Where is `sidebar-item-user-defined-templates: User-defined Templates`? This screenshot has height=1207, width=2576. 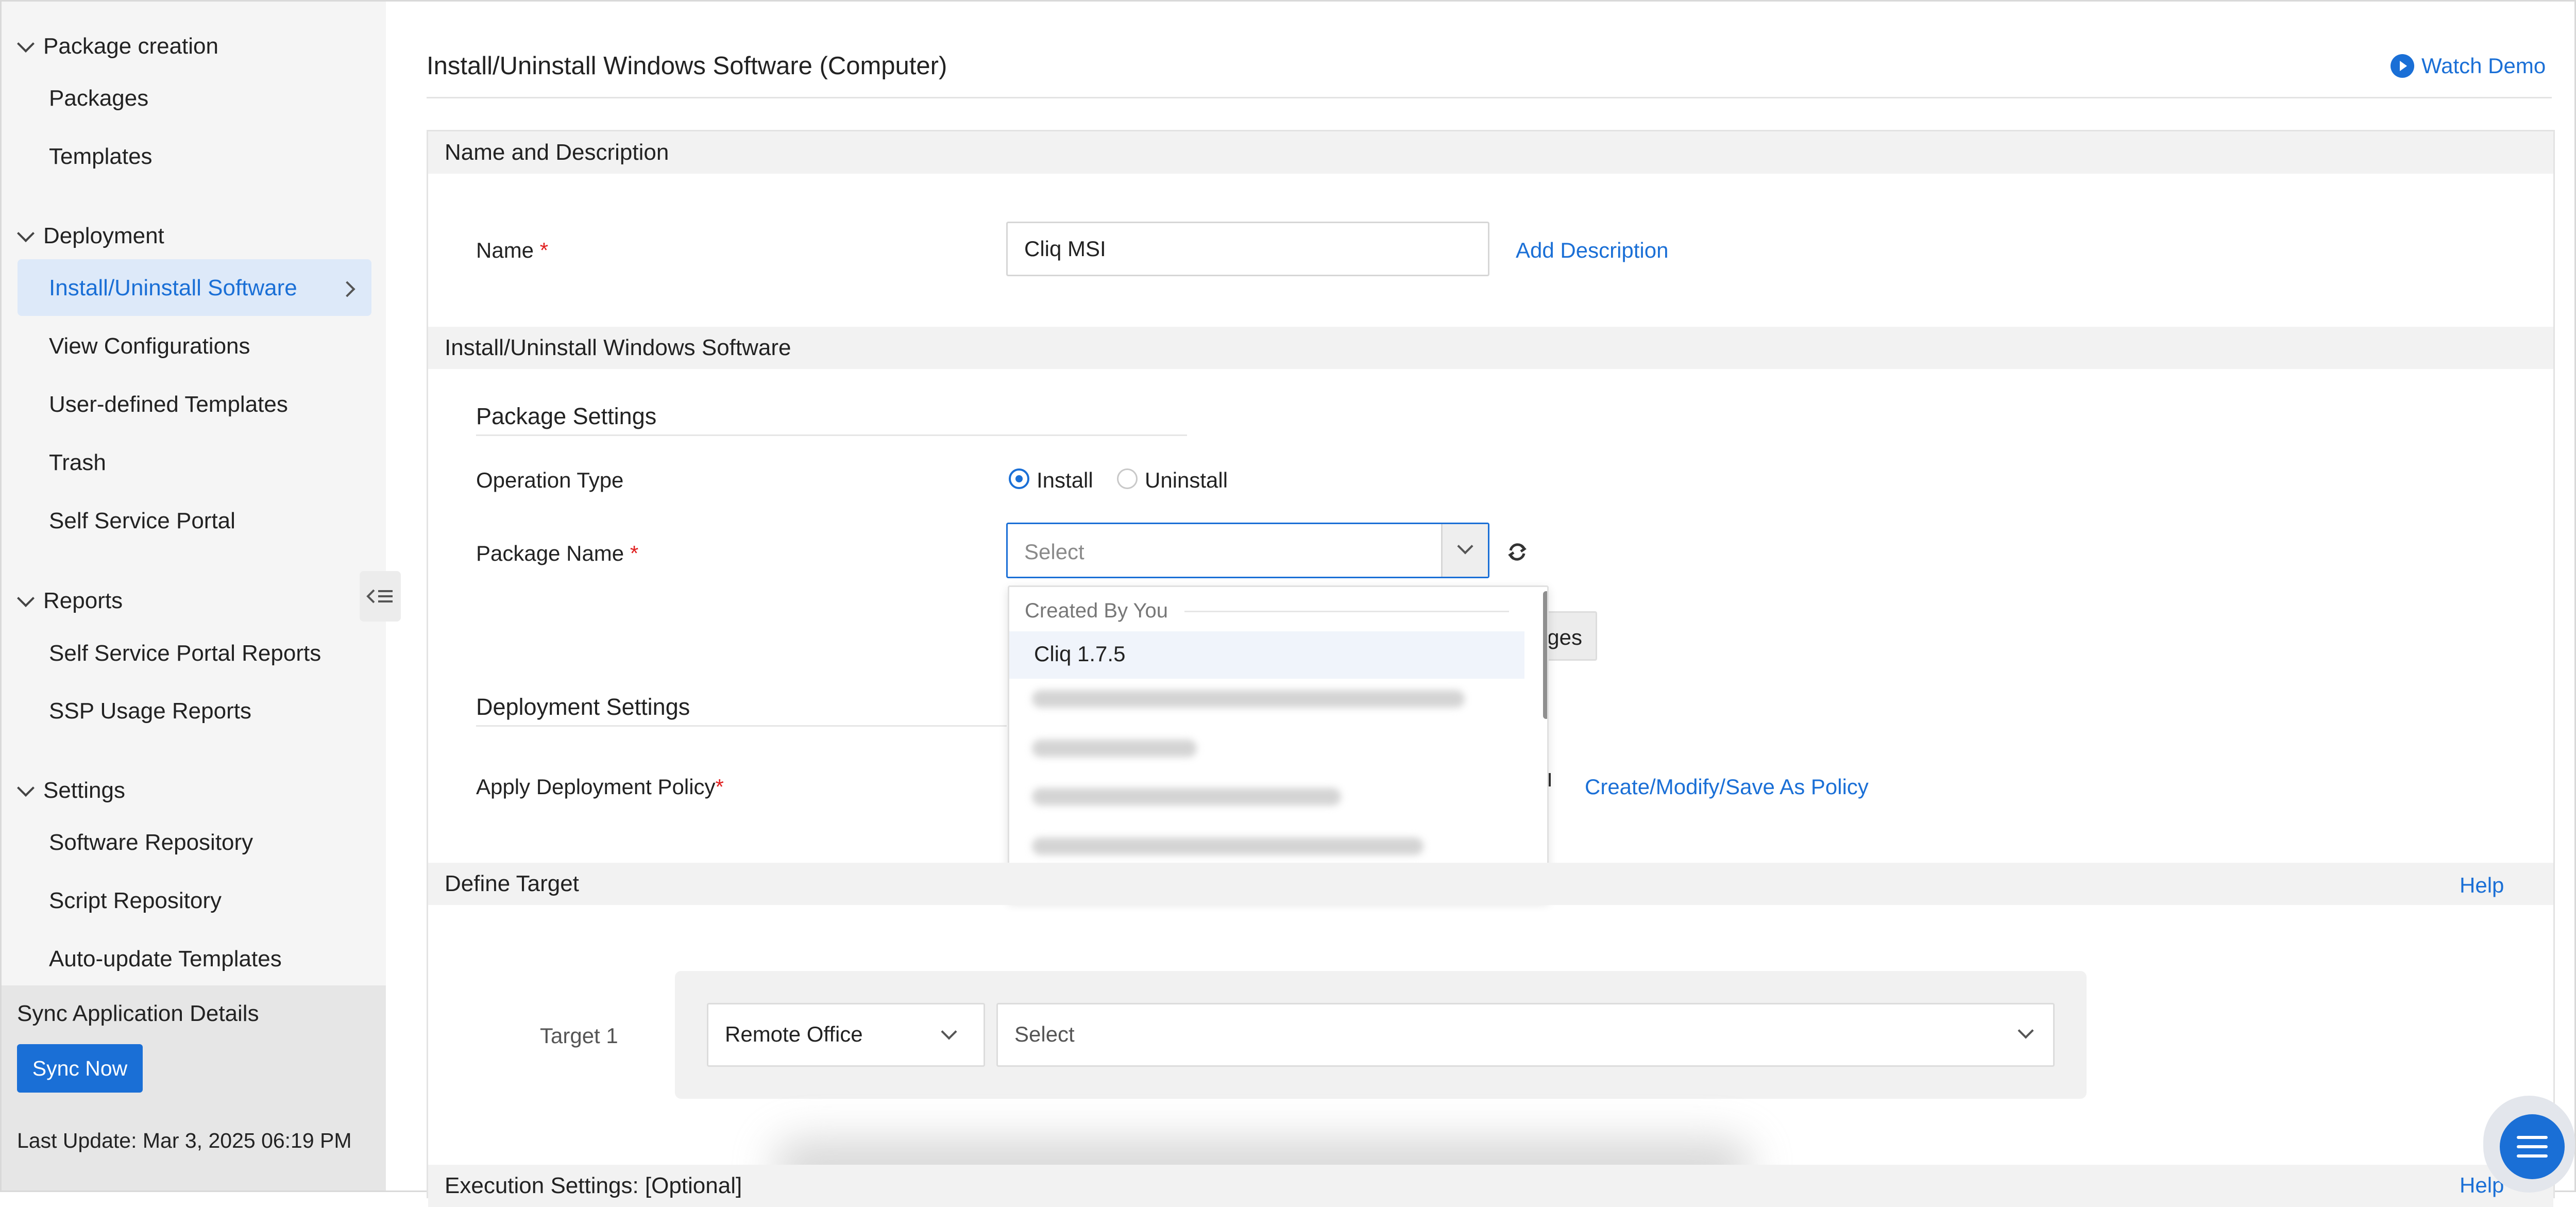
sidebar-item-user-defined-templates: User-defined Templates is located at coordinates (168, 404).